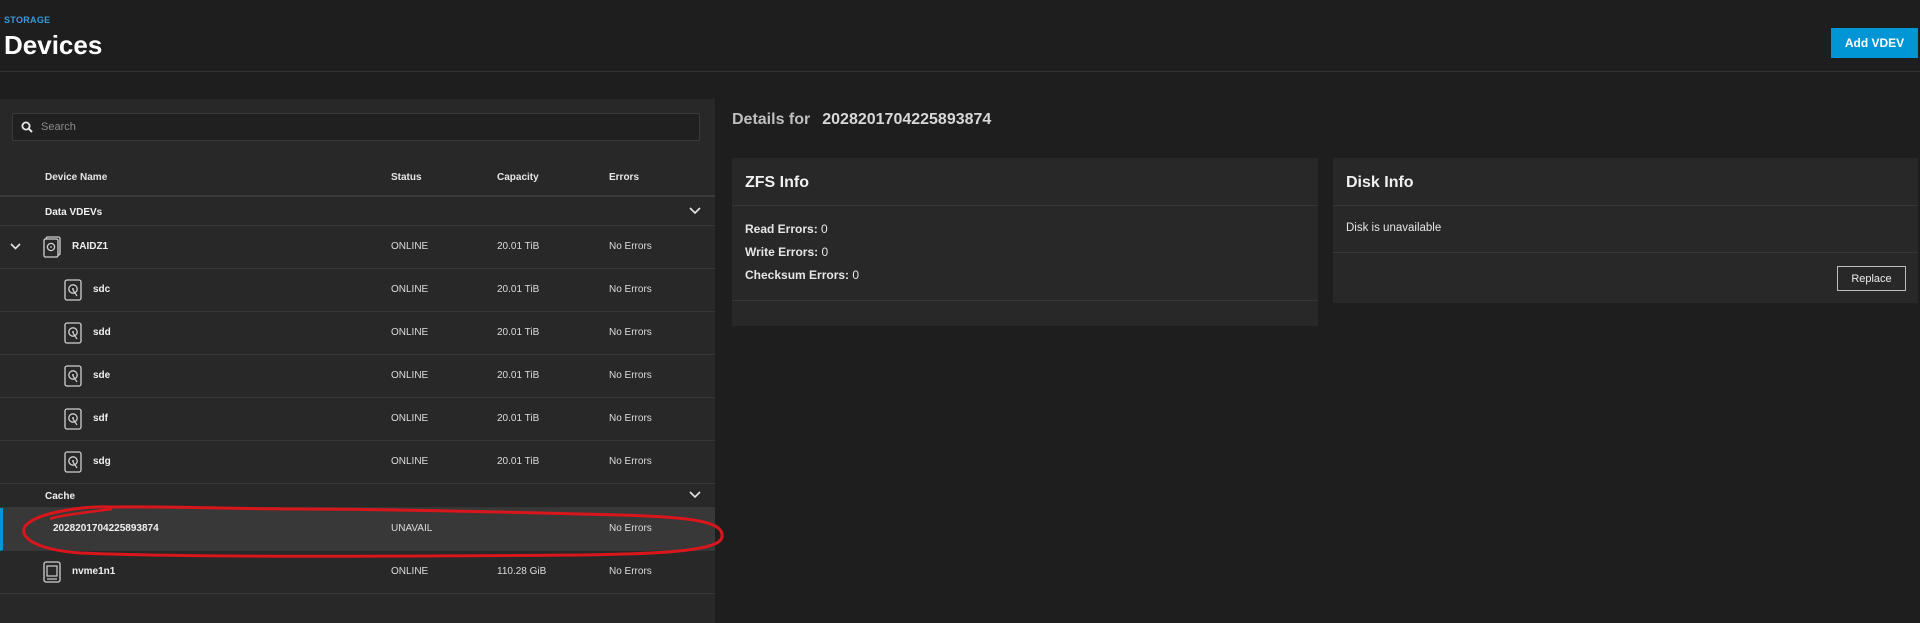  What do you see at coordinates (357, 572) in the screenshot?
I see `table-row-nvme1n1: nvme1n1 ONLINE 110.28 GiB No Errors` at bounding box center [357, 572].